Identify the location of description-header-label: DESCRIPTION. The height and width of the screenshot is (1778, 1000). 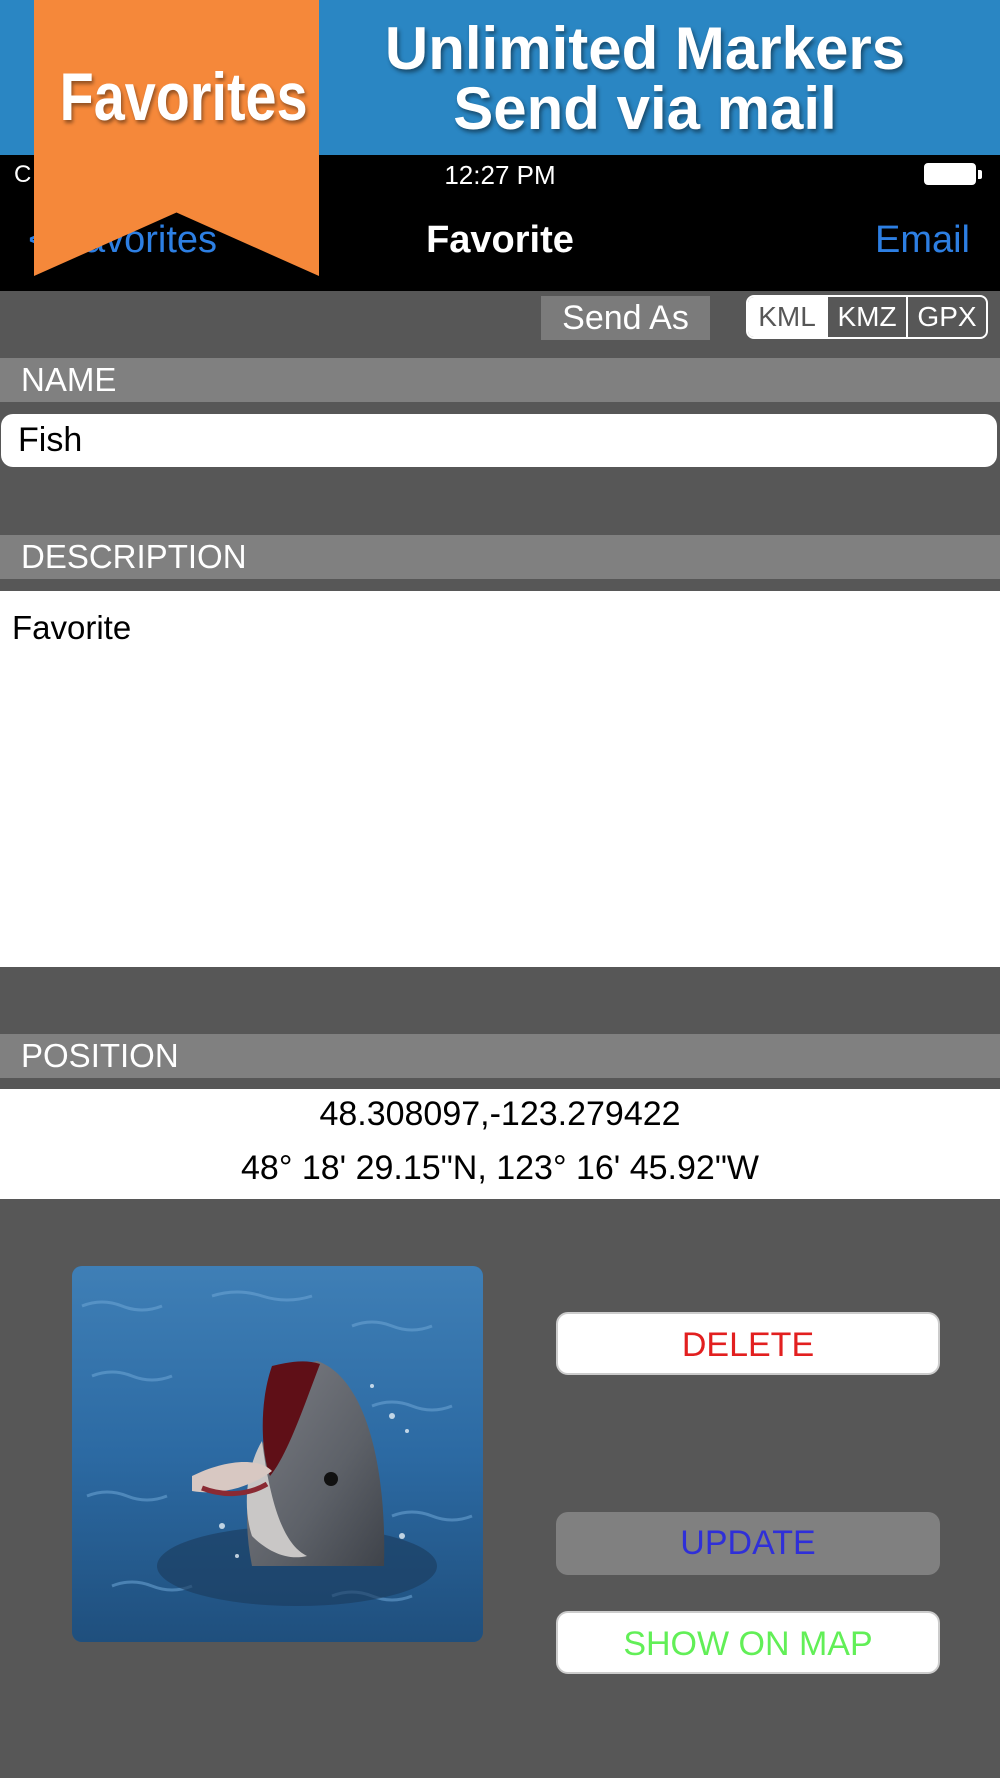
(134, 556).